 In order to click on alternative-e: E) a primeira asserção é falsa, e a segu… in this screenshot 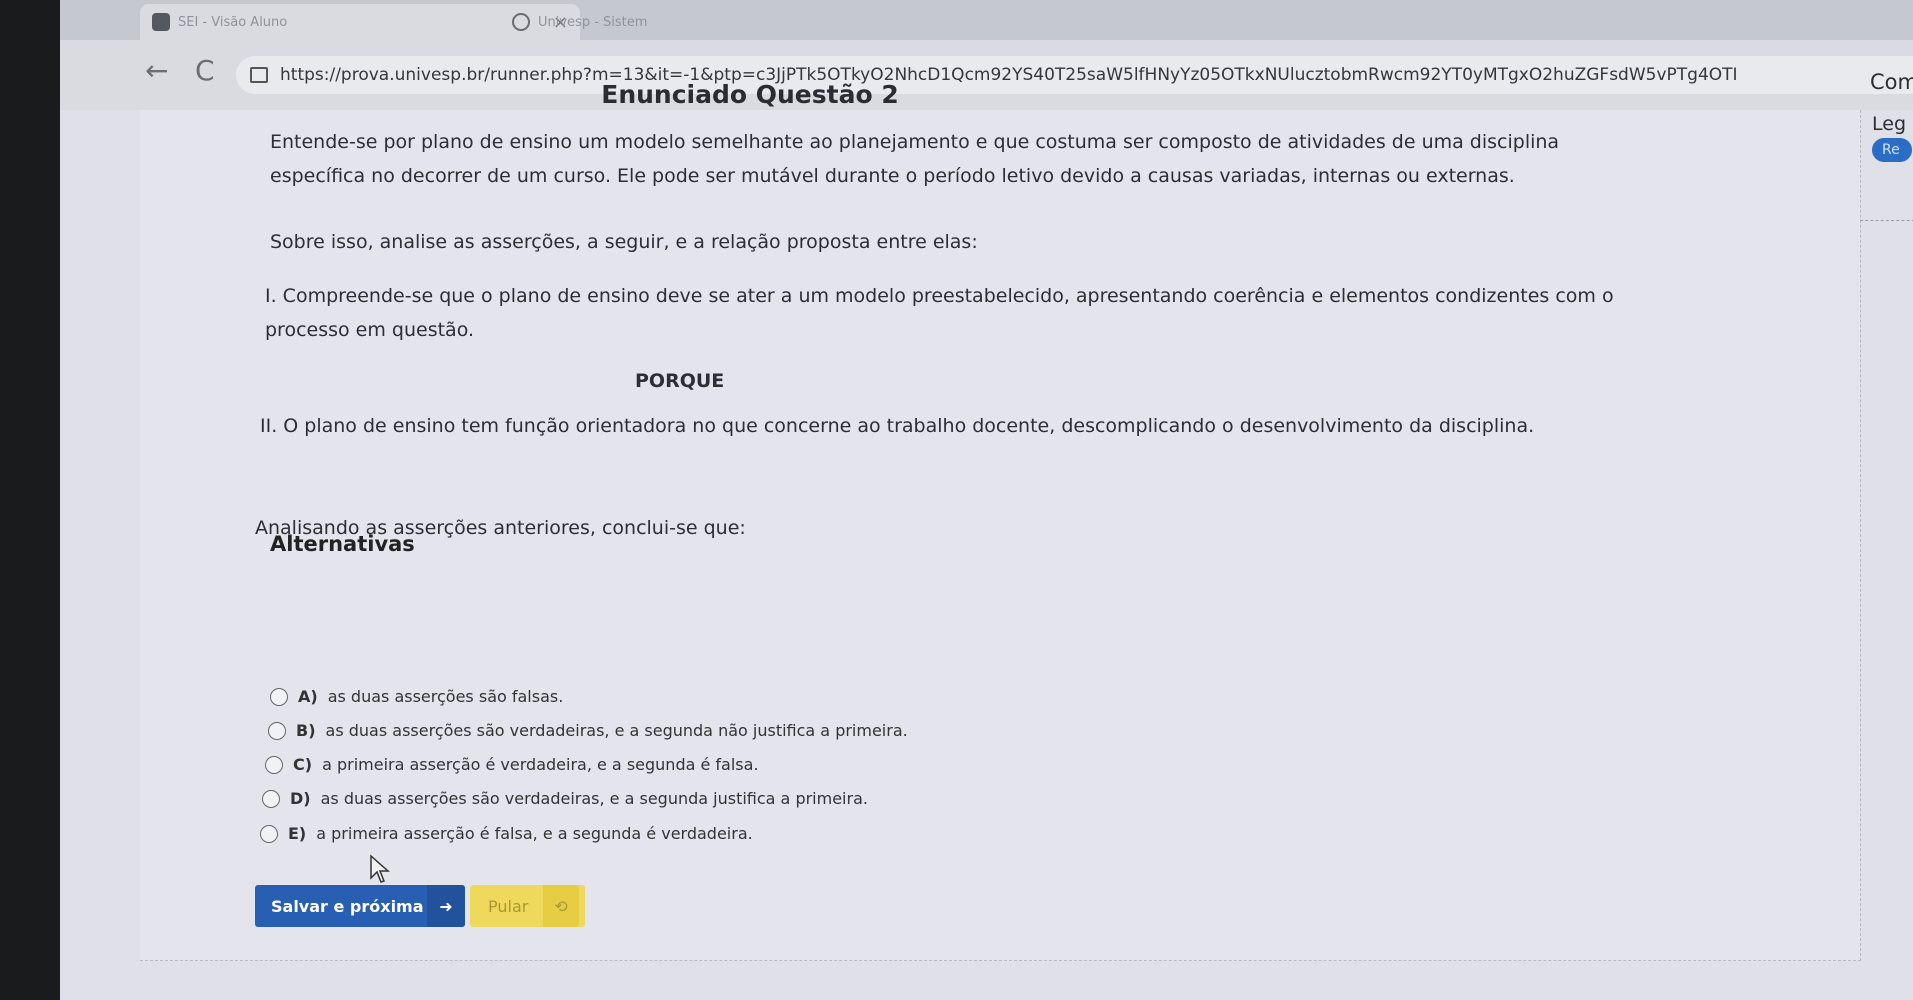, I will do `click(506, 833)`.